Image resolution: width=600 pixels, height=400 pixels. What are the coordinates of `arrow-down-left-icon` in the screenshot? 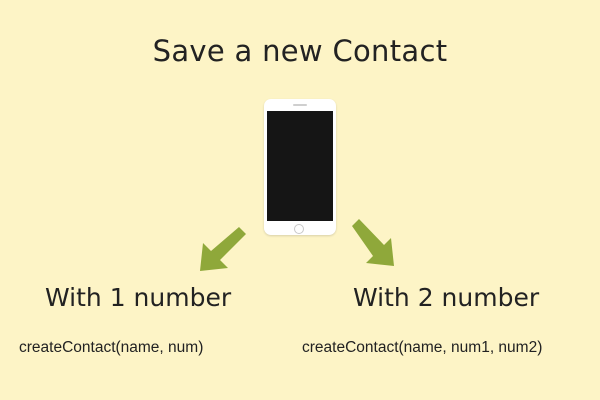 It's located at (223, 249).